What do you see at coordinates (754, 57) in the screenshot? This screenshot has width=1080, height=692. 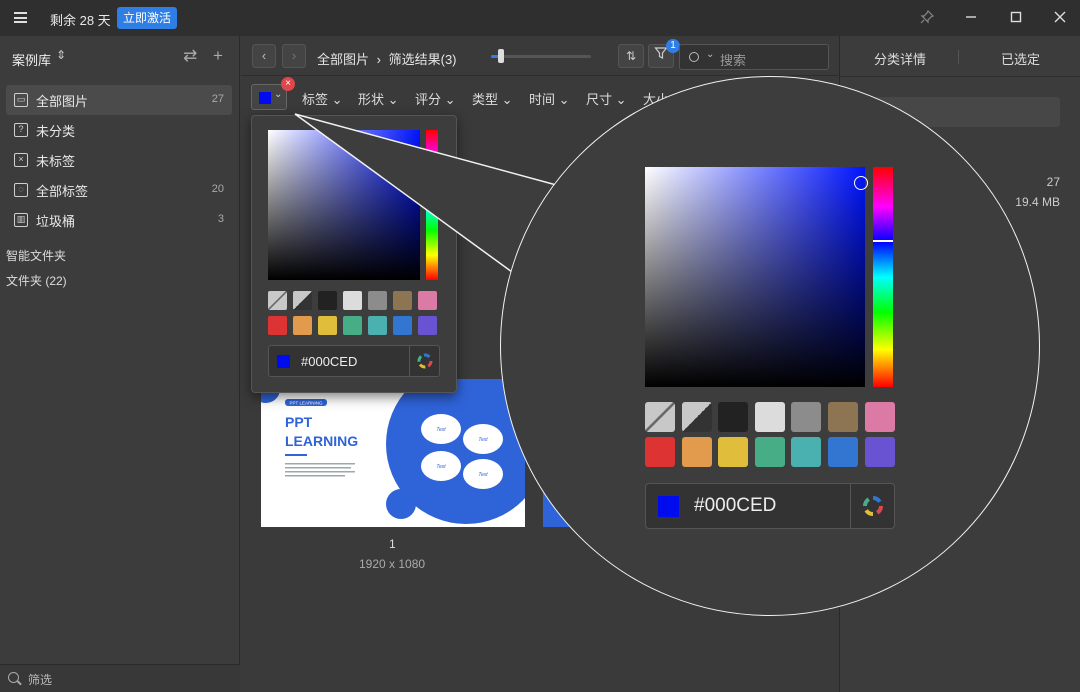 I see `search-input: ⌄ 搜索` at bounding box center [754, 57].